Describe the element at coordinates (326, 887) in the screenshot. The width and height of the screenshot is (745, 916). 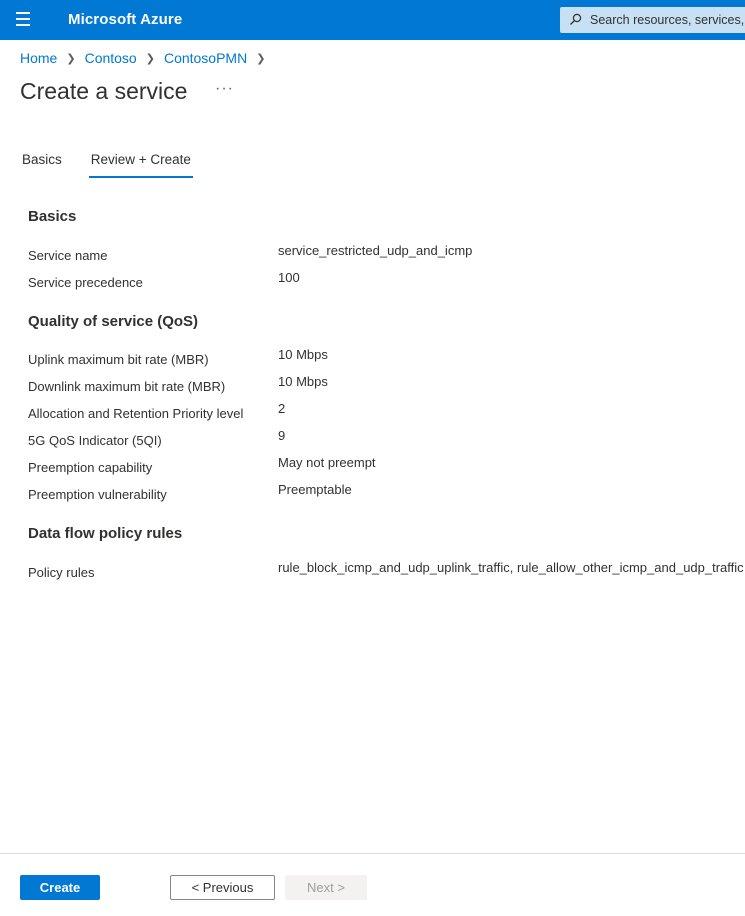
I see `next-button: Next >` at that location.